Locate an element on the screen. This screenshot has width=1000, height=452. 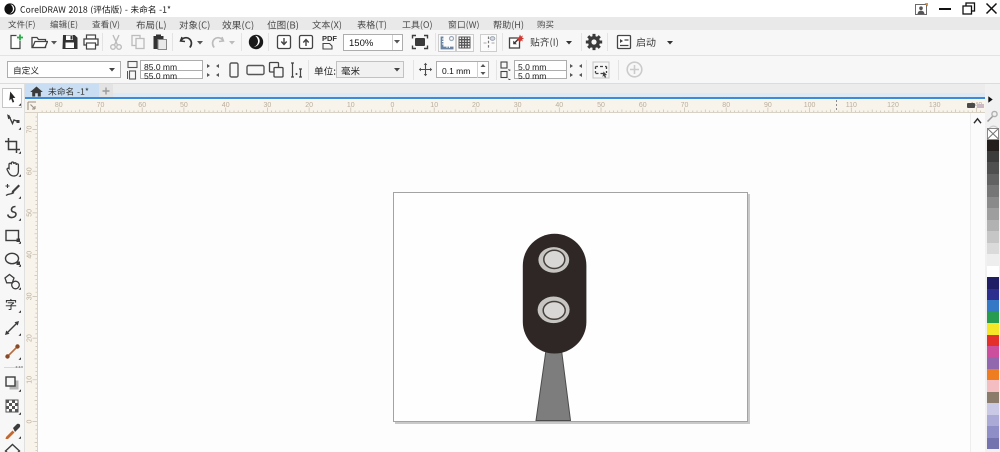
svg-text: 0 is located at coordinates (30, 421).